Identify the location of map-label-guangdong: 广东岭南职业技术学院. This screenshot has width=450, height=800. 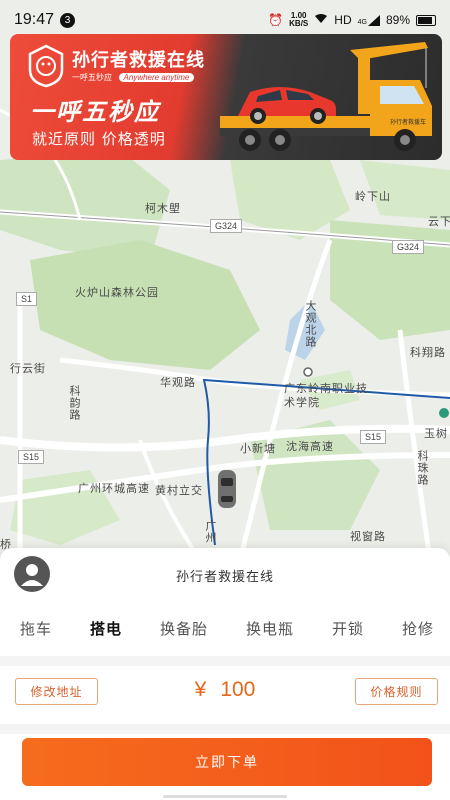
(326, 395).